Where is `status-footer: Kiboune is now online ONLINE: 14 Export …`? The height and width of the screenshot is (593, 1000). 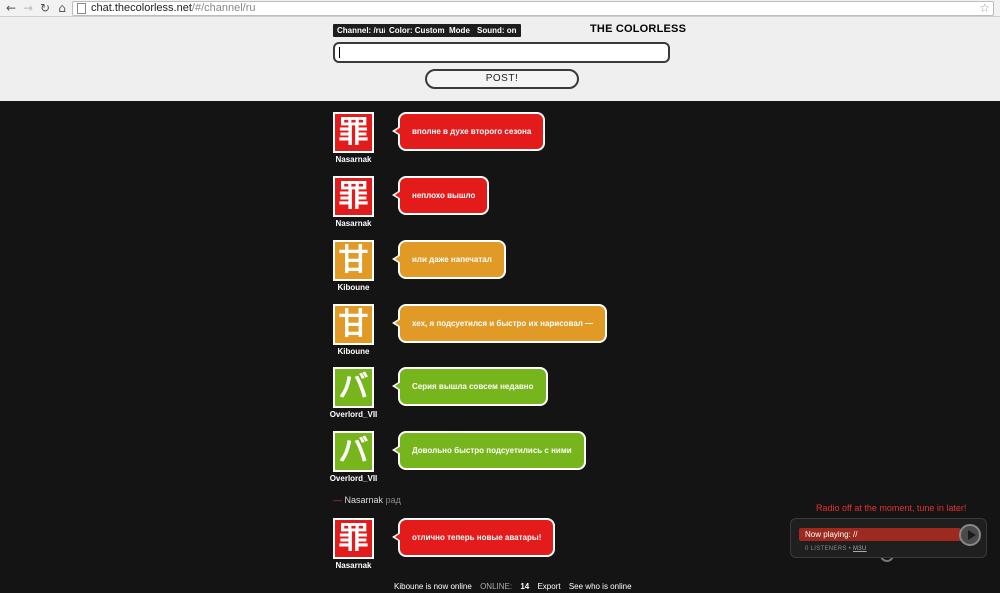 status-footer: Kiboune is now online ONLINE: 14 Export … is located at coordinates (516, 586).